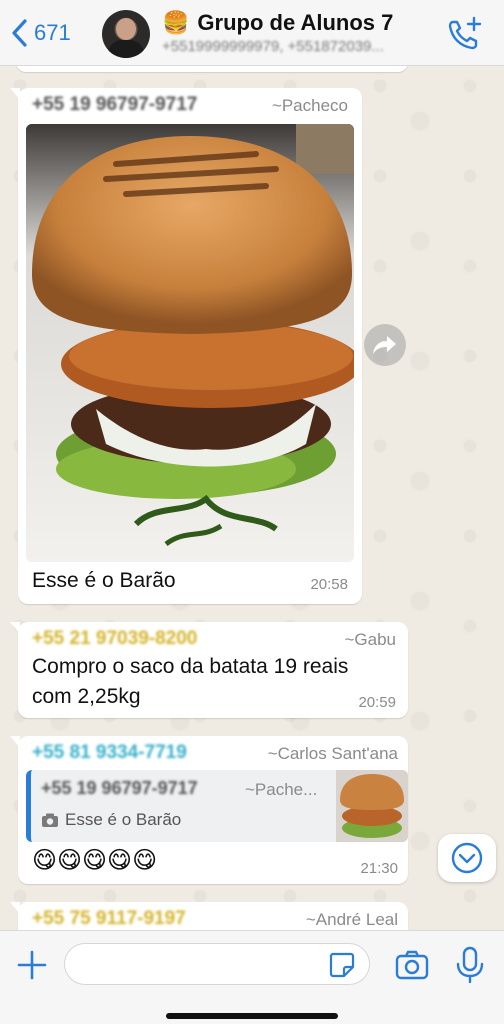  What do you see at coordinates (86, 696) in the screenshot?
I see `message-text-line-2: com 2,25kg` at bounding box center [86, 696].